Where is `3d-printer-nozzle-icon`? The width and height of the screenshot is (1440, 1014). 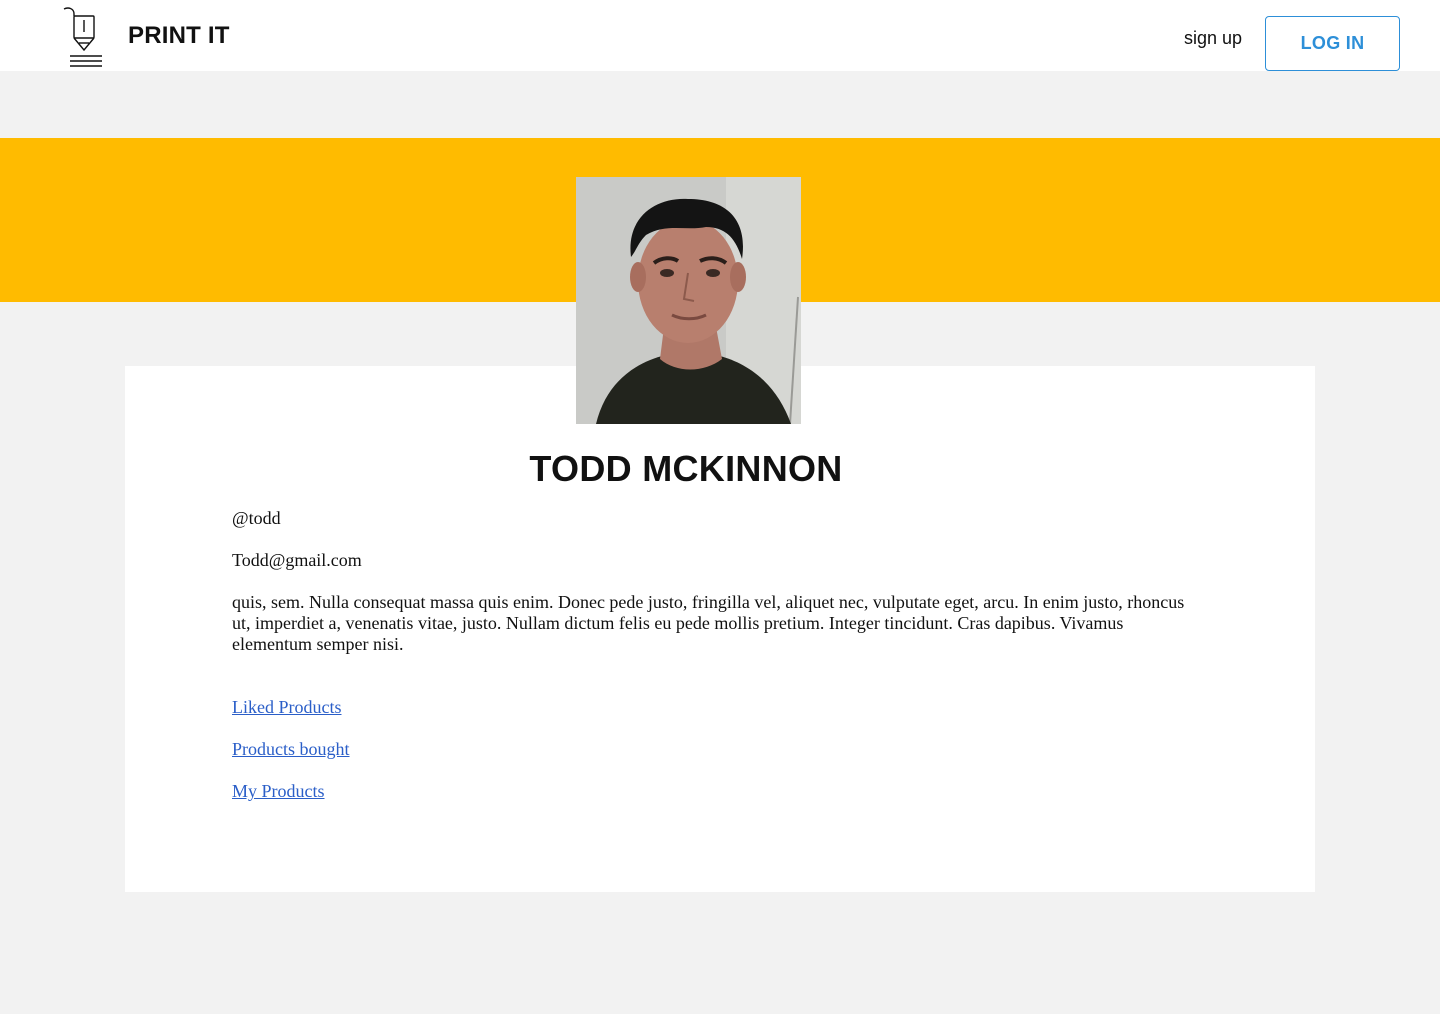 3d-printer-nozzle-icon is located at coordinates (83, 37).